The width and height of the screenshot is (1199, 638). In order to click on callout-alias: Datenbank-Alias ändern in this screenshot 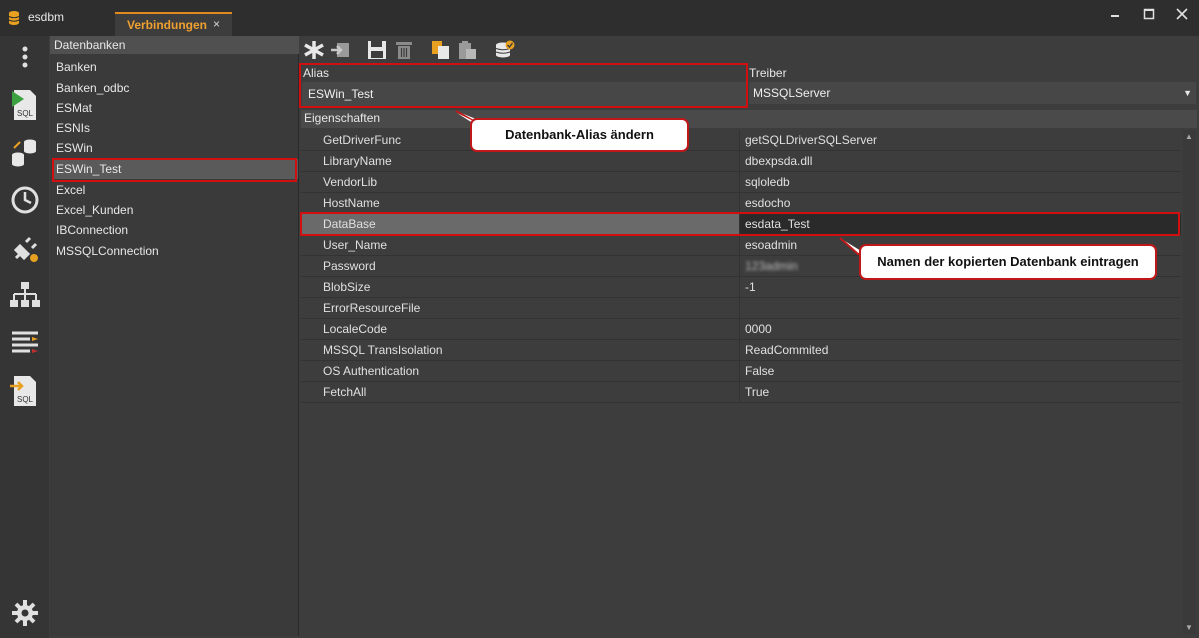, I will do `click(579, 135)`.